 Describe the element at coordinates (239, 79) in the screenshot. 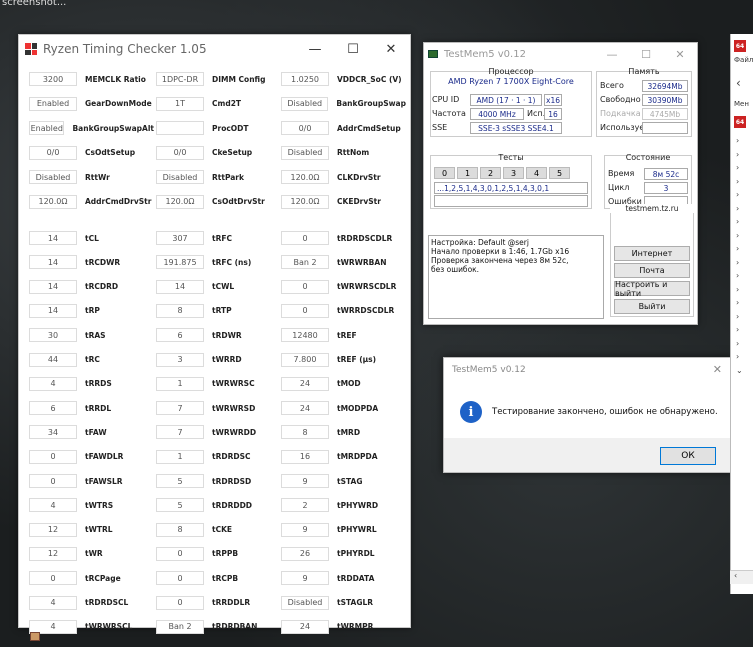

I see `timing-label: DIMM Config` at that location.